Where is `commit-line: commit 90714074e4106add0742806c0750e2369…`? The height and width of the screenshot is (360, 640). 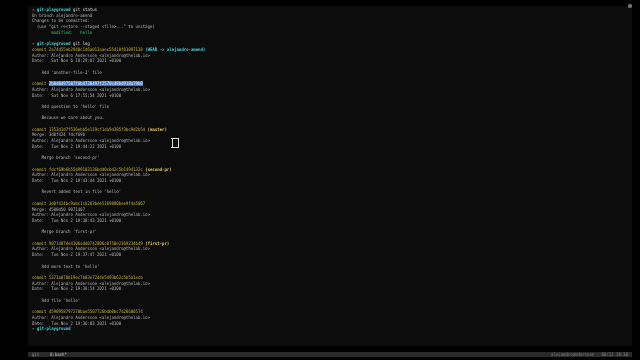 commit-line: commit 90714074e4106add0742806c0750e2369… is located at coordinates (100, 243).